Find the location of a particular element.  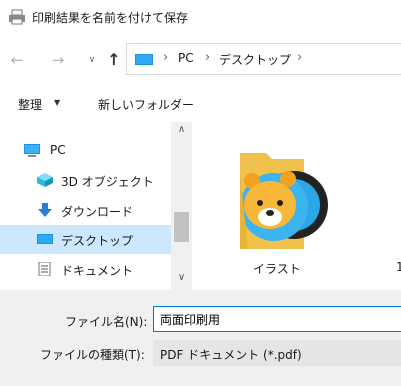

sidebar-item-pc: PC is located at coordinates (85, 150).